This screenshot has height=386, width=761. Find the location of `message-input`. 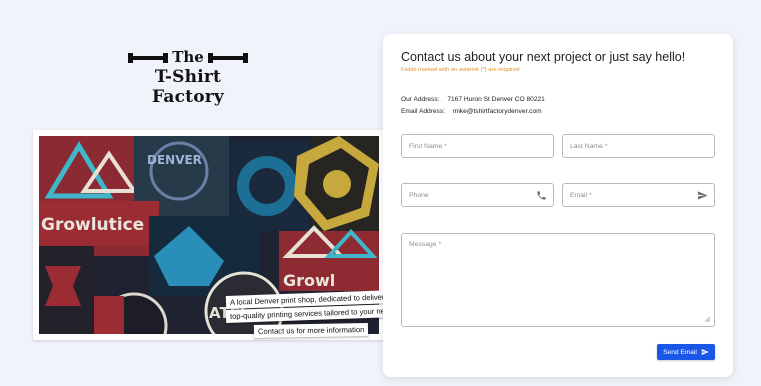

message-input is located at coordinates (558, 280).